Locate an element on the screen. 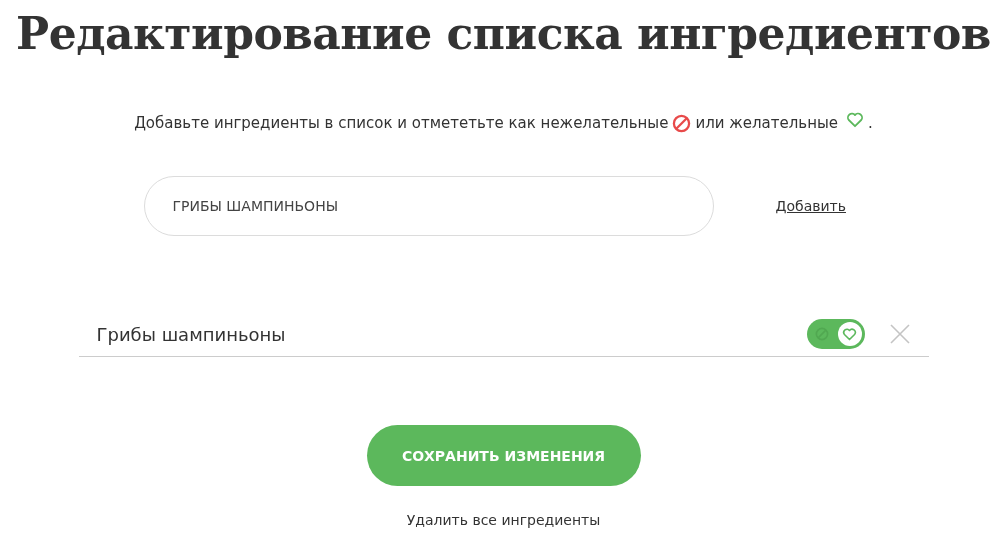  page-title: Редактирование списка ингредиентов is located at coordinates (503, 34).